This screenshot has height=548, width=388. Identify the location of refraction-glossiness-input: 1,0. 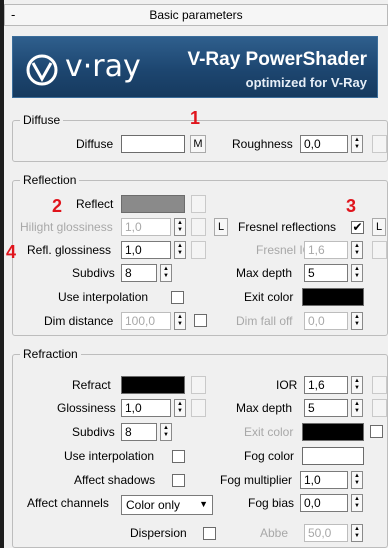
(146, 408).